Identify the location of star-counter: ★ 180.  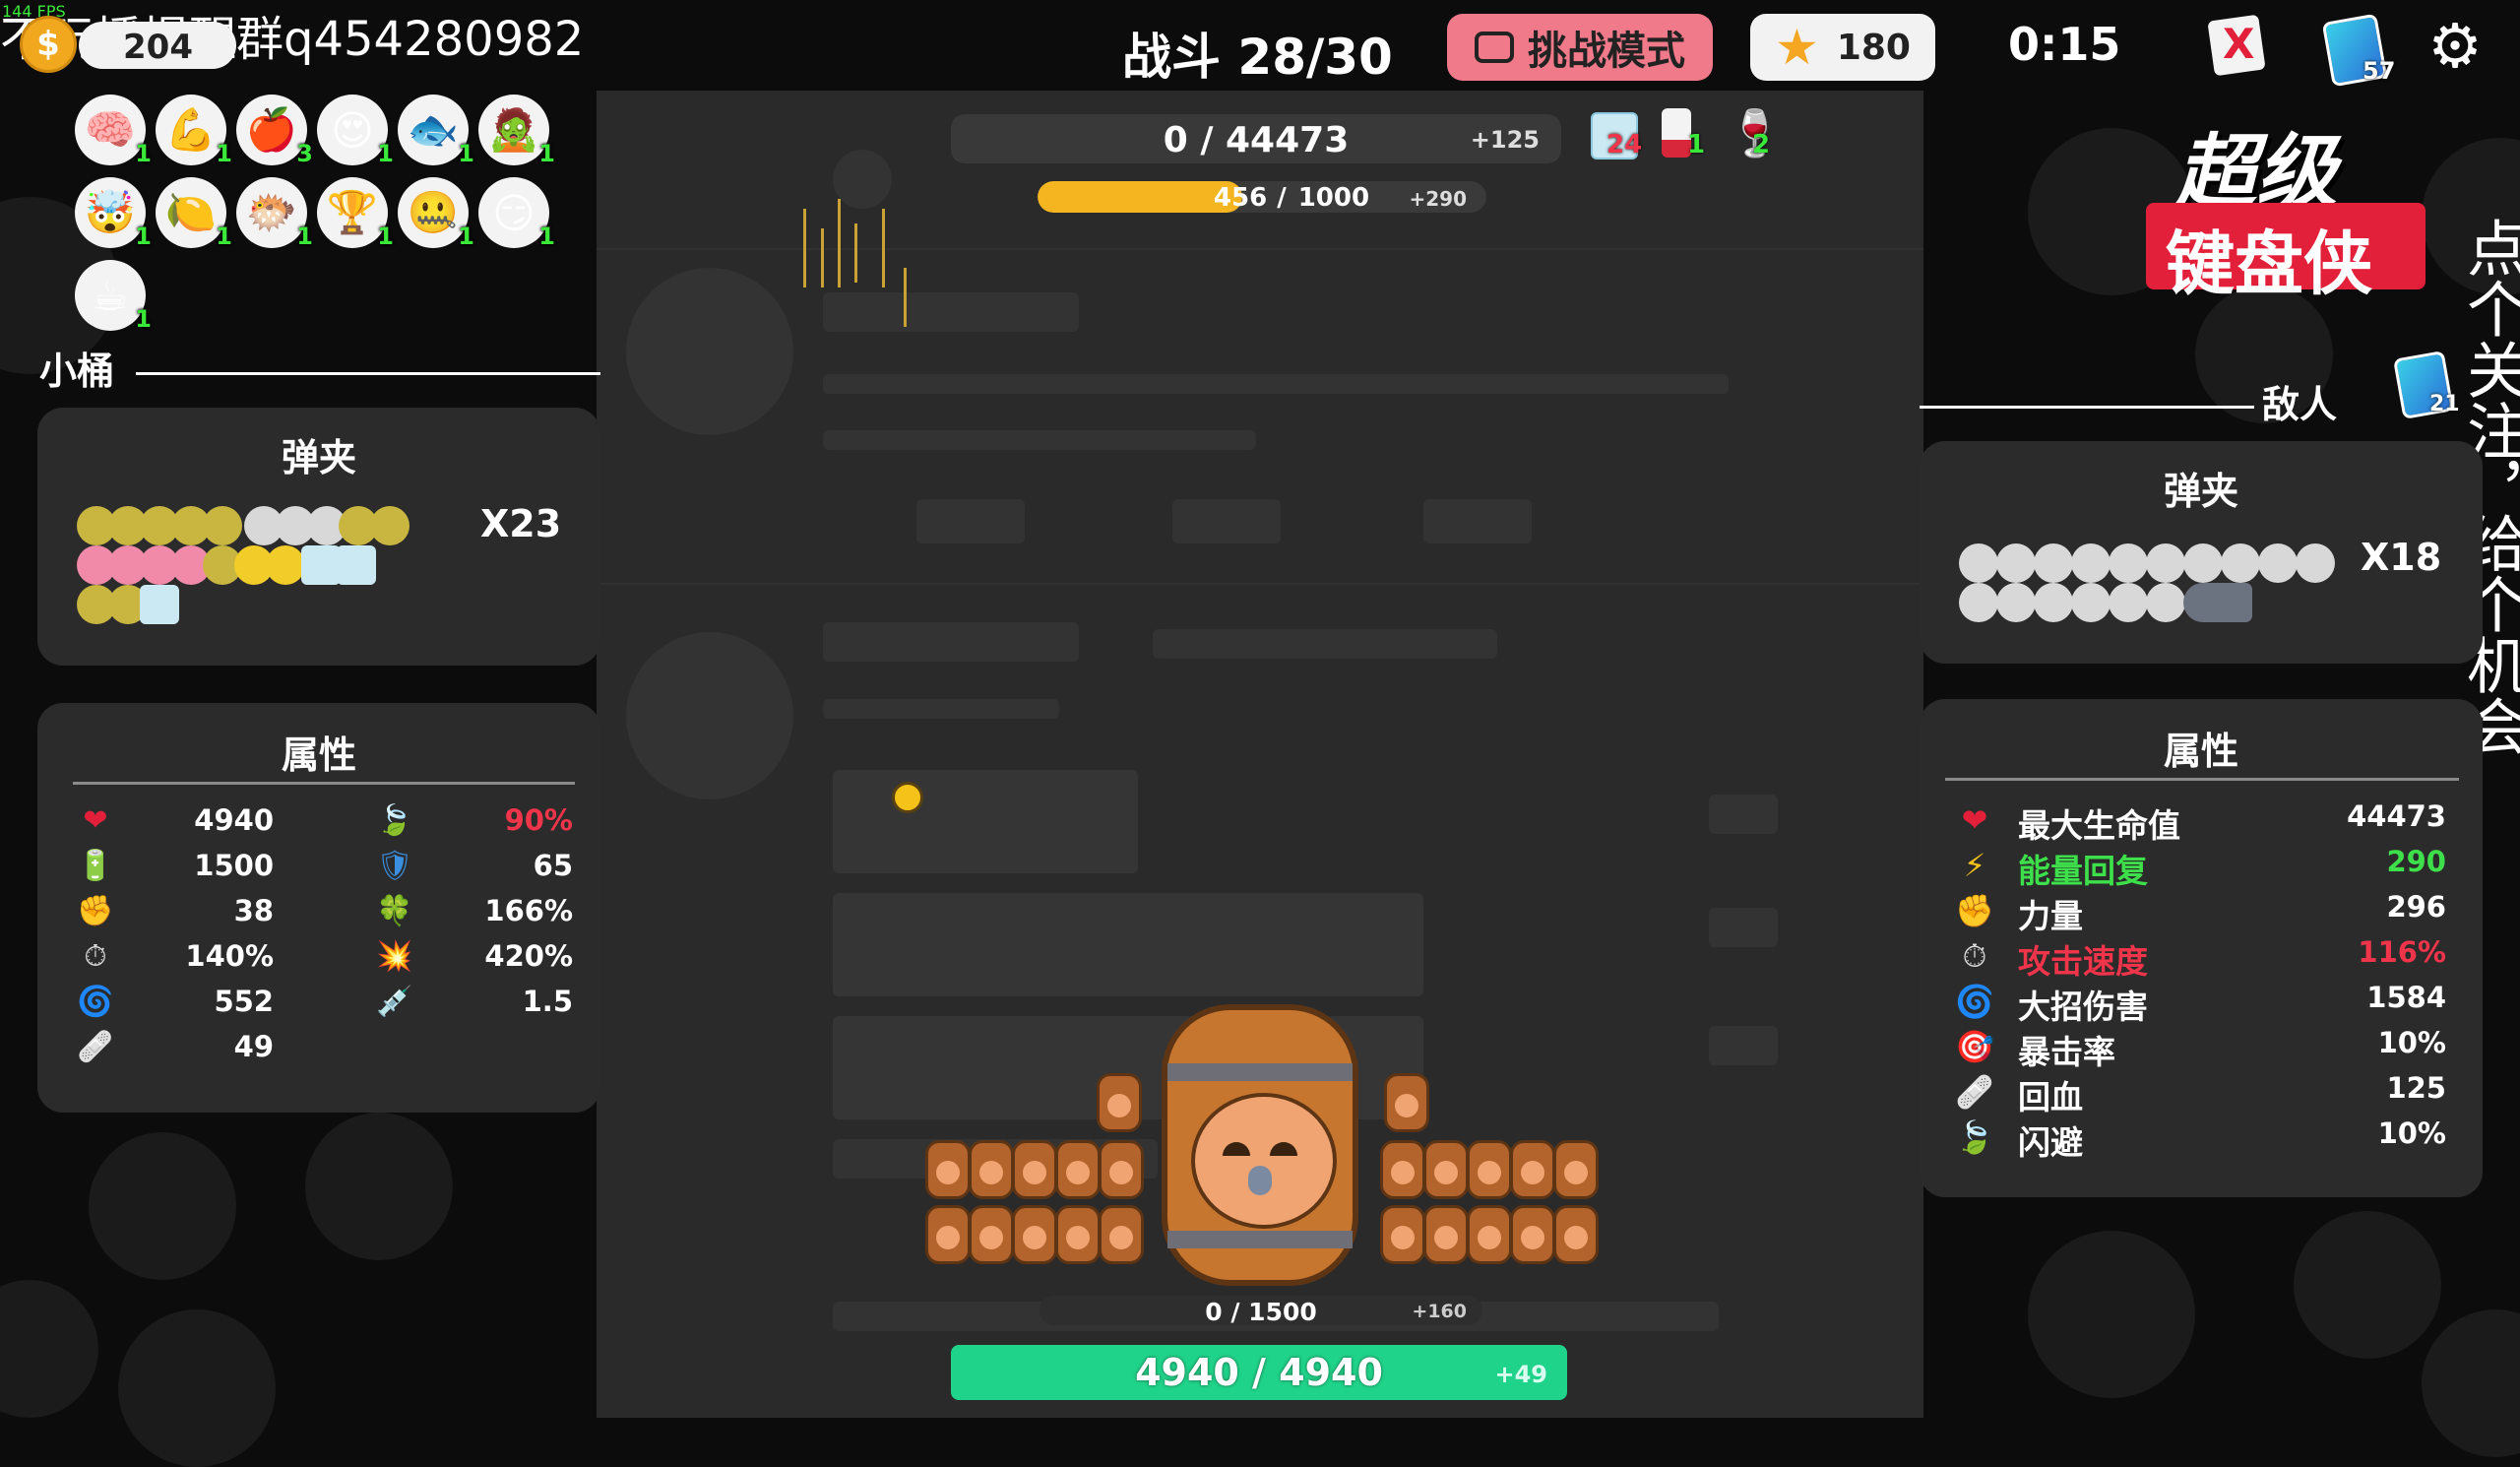
(1842, 47).